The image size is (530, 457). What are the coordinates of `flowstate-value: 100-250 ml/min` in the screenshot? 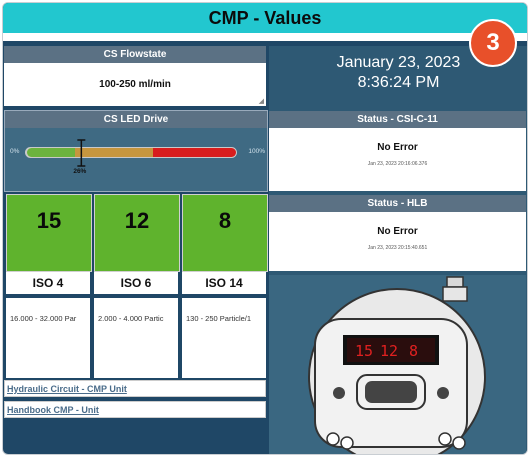 It's located at (135, 84).